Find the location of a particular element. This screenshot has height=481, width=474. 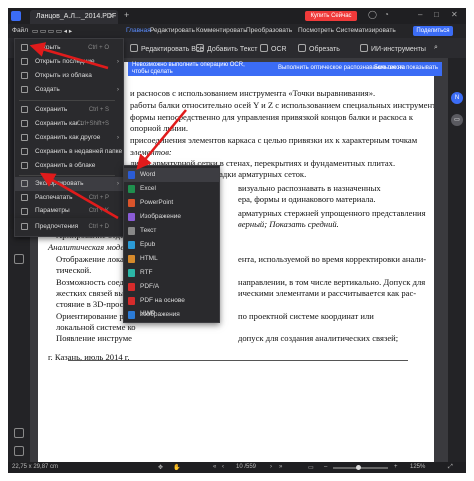

arrow-to-word is located at coordinates (161, 139).